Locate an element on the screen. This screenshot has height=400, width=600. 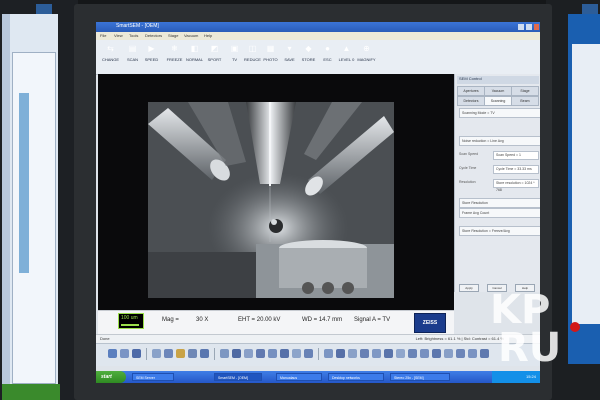
apply-button: Apply is located at coordinates (469, 288).